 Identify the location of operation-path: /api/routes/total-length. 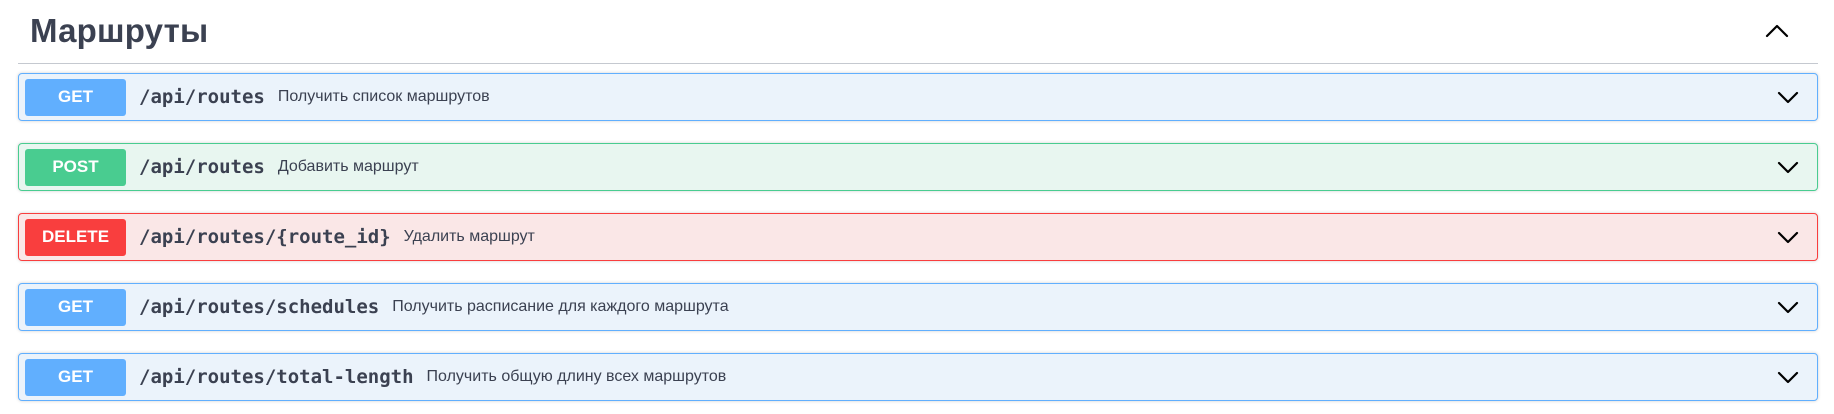
(276, 377).